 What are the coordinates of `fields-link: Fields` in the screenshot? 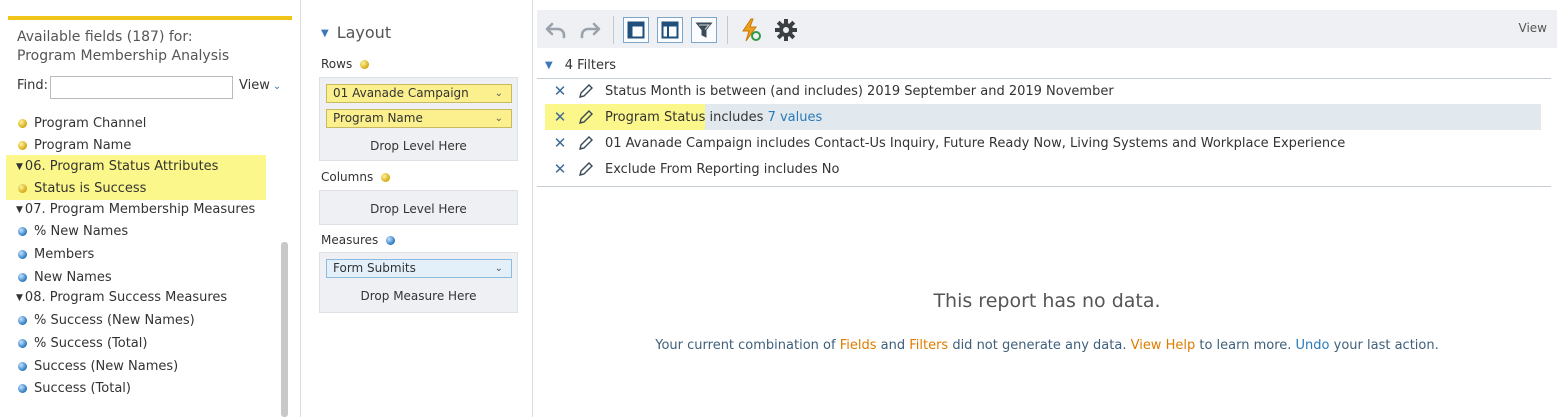 It's located at (858, 345).